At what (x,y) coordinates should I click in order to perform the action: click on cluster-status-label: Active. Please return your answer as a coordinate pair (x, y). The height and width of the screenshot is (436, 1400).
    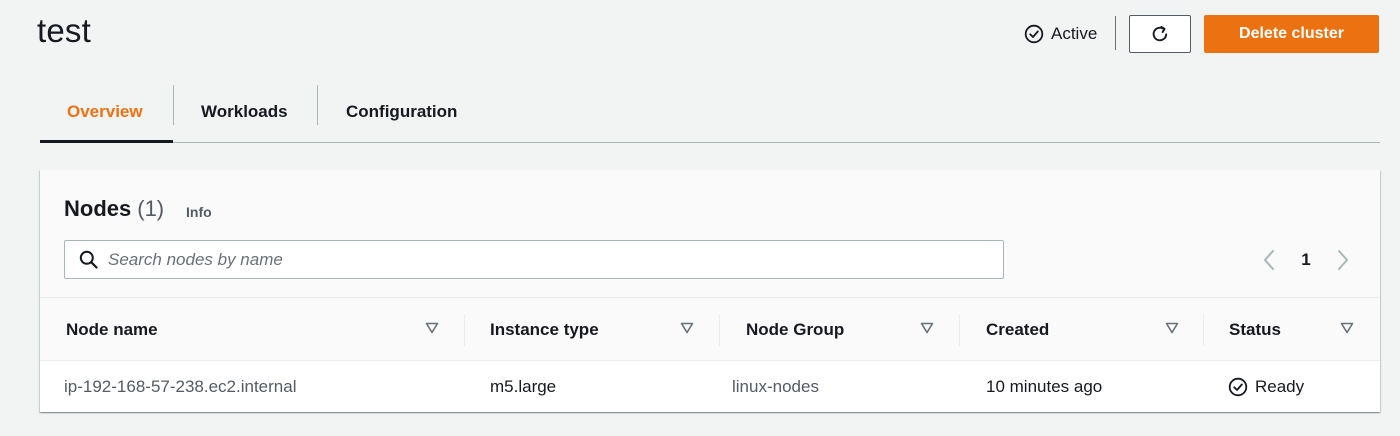
    Looking at the image, I should click on (1074, 33).